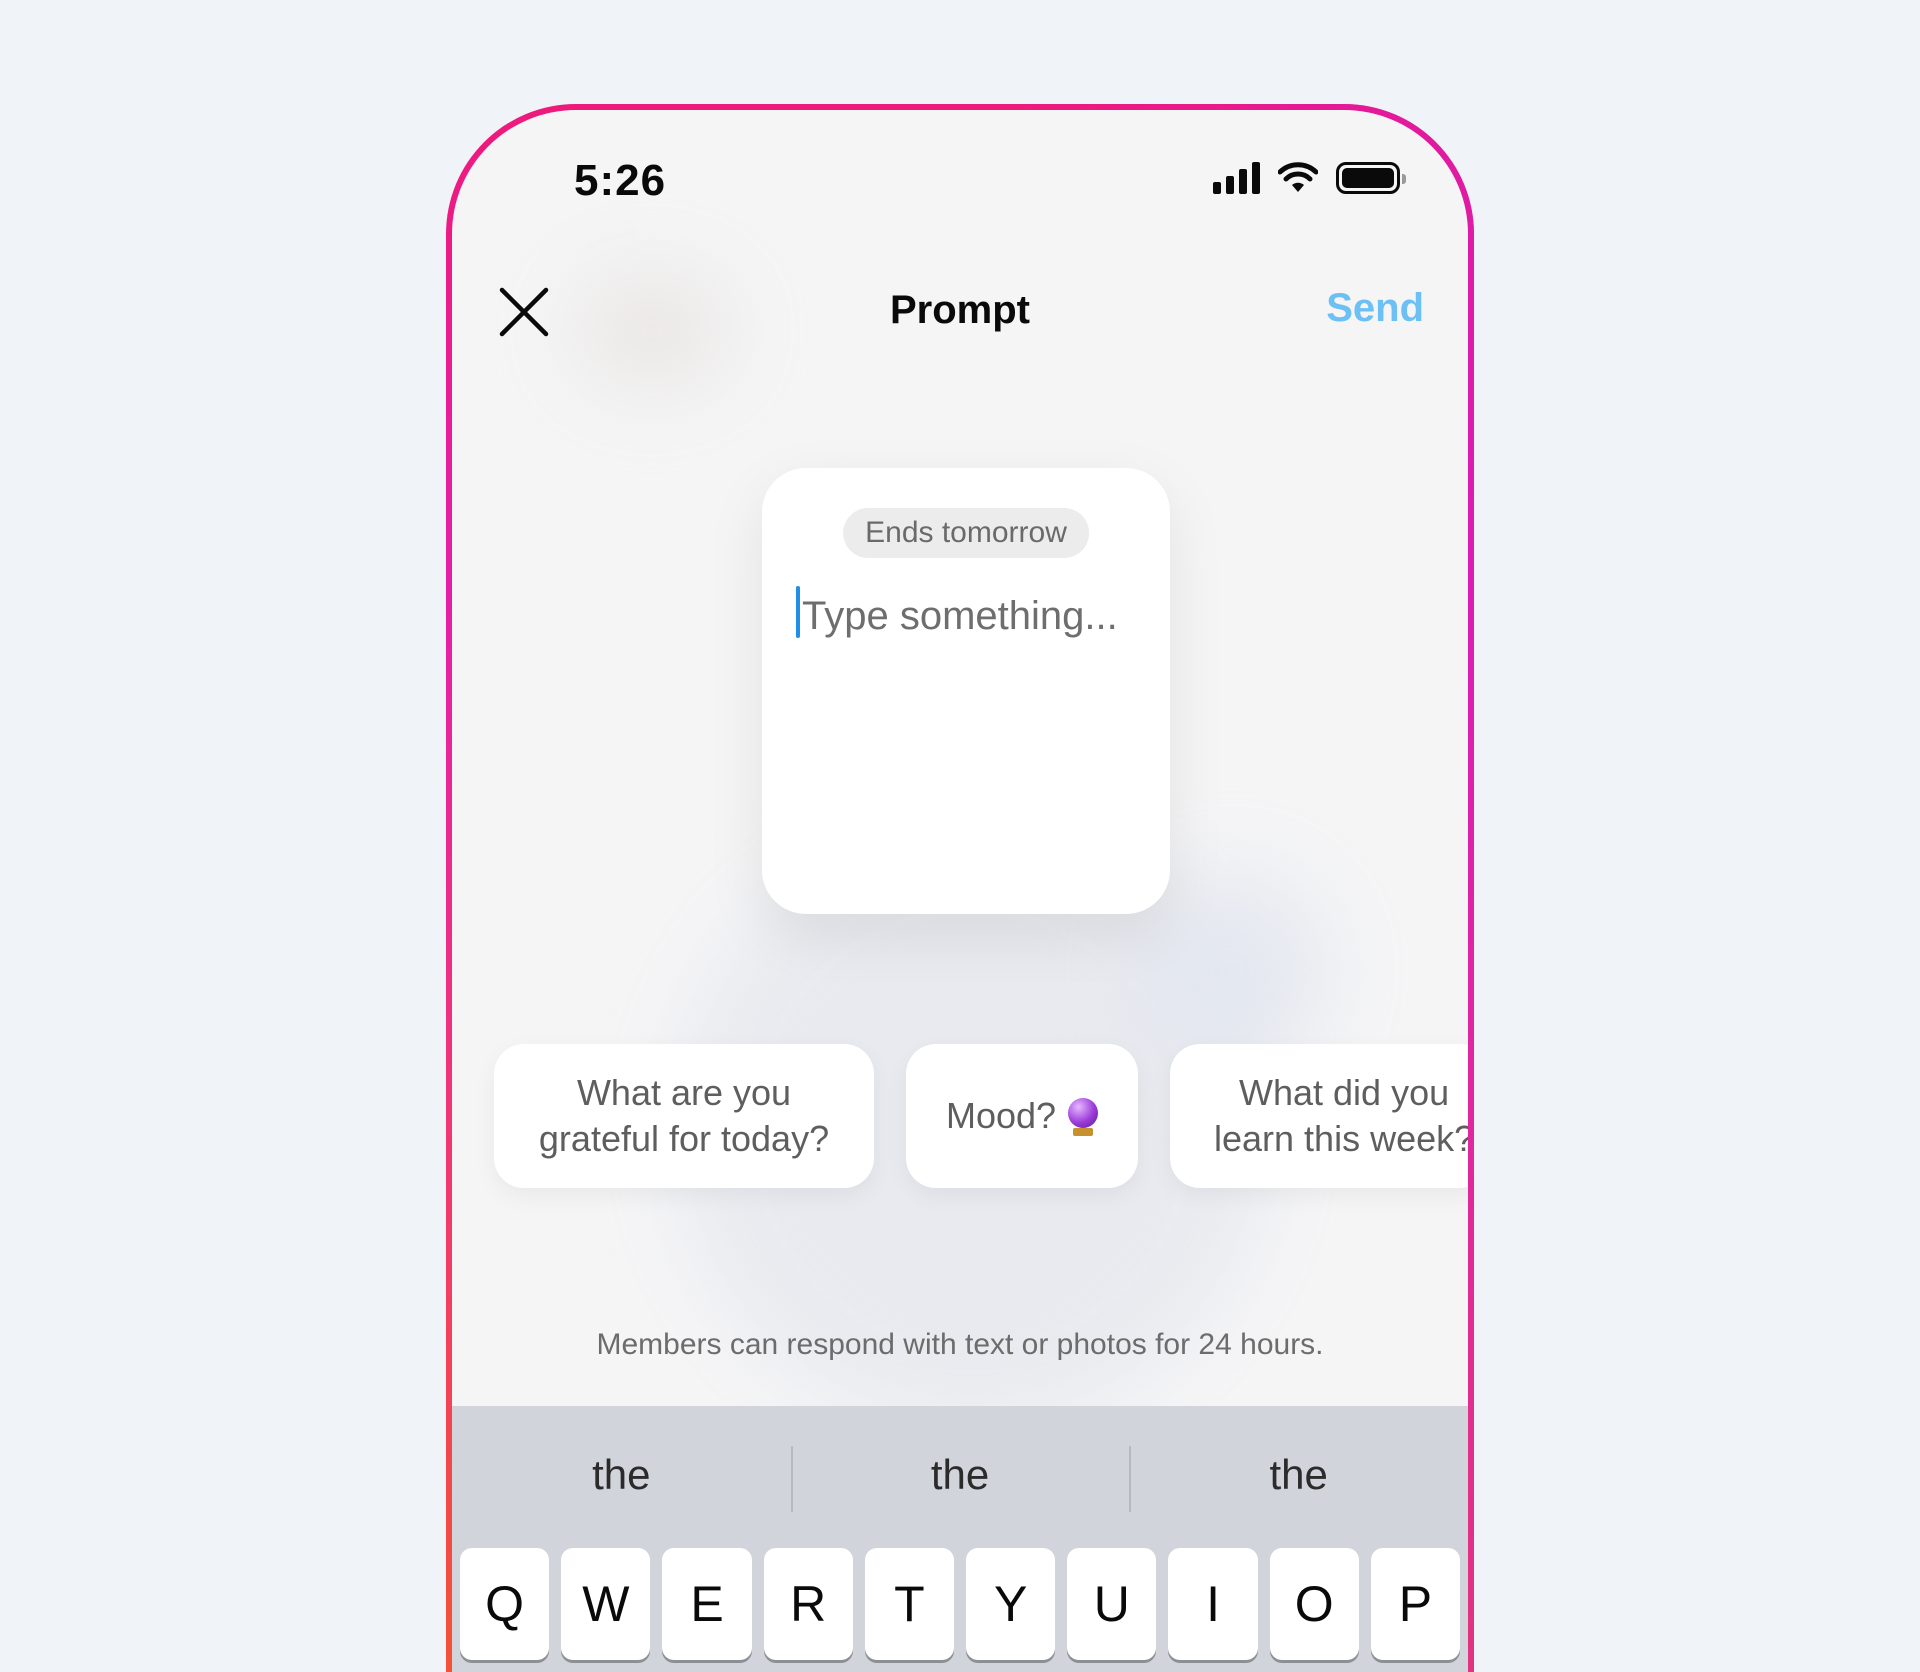  I want to click on suggestion-chip-learn: What did you learn this week?, so click(1319, 1116).